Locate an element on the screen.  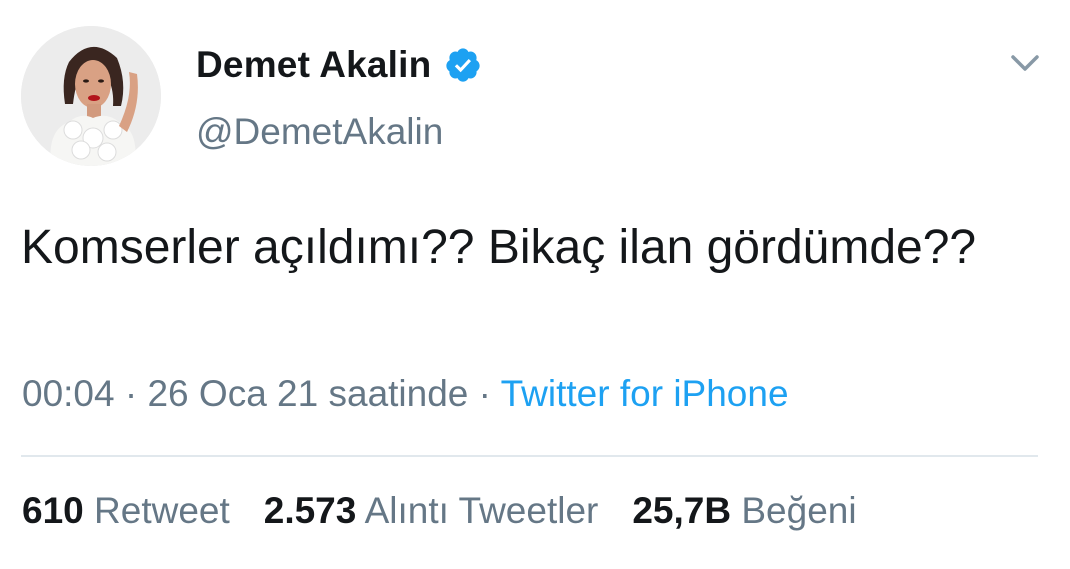
tweet-date: 26 Oca 21 saatinde is located at coordinates (308, 393).